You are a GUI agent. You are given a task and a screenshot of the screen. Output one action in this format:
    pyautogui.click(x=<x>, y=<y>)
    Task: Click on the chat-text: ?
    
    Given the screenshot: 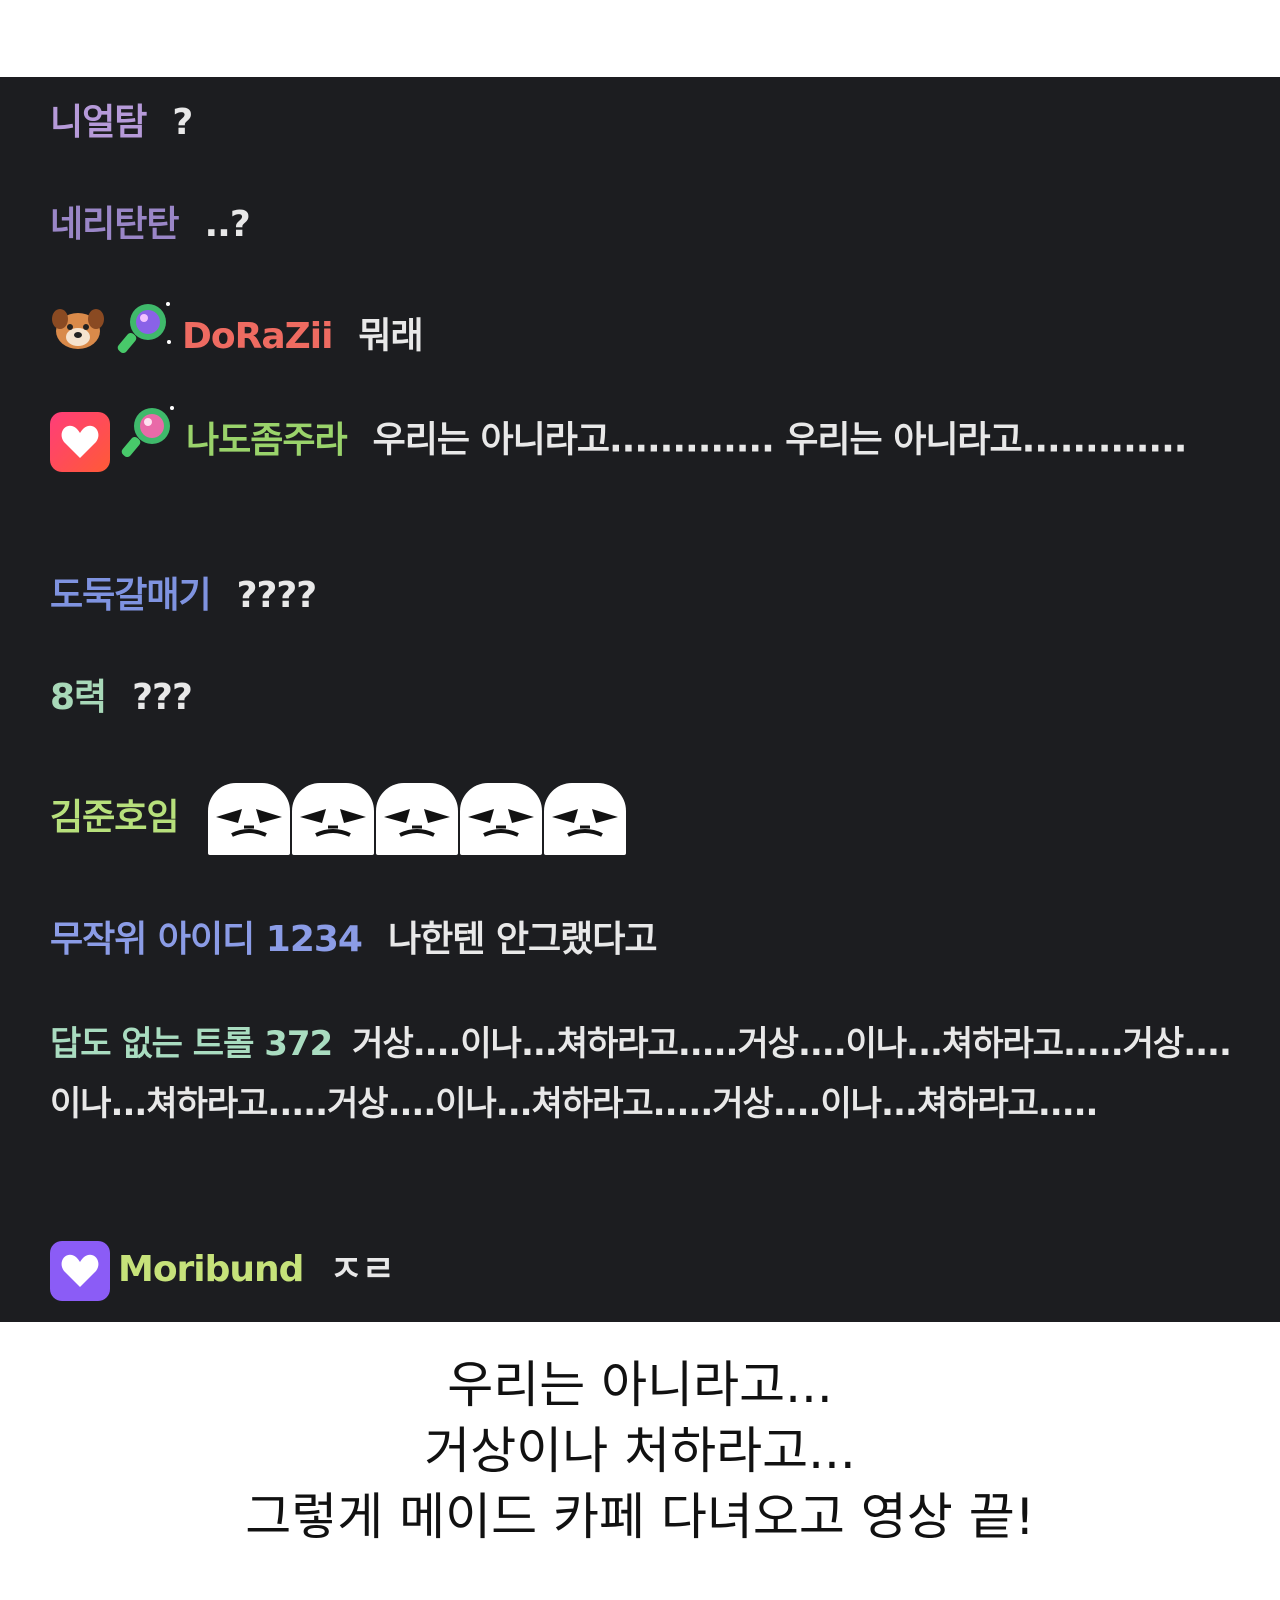 What is the action you would take?
    pyautogui.click(x=182, y=122)
    